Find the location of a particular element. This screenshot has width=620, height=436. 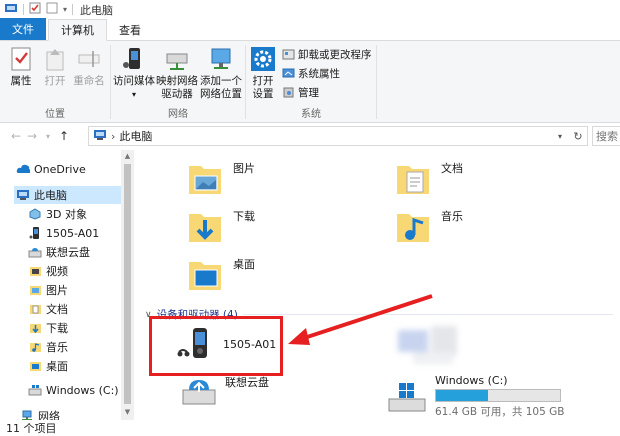

nav-music: 音乐 is located at coordinates (48, 347).